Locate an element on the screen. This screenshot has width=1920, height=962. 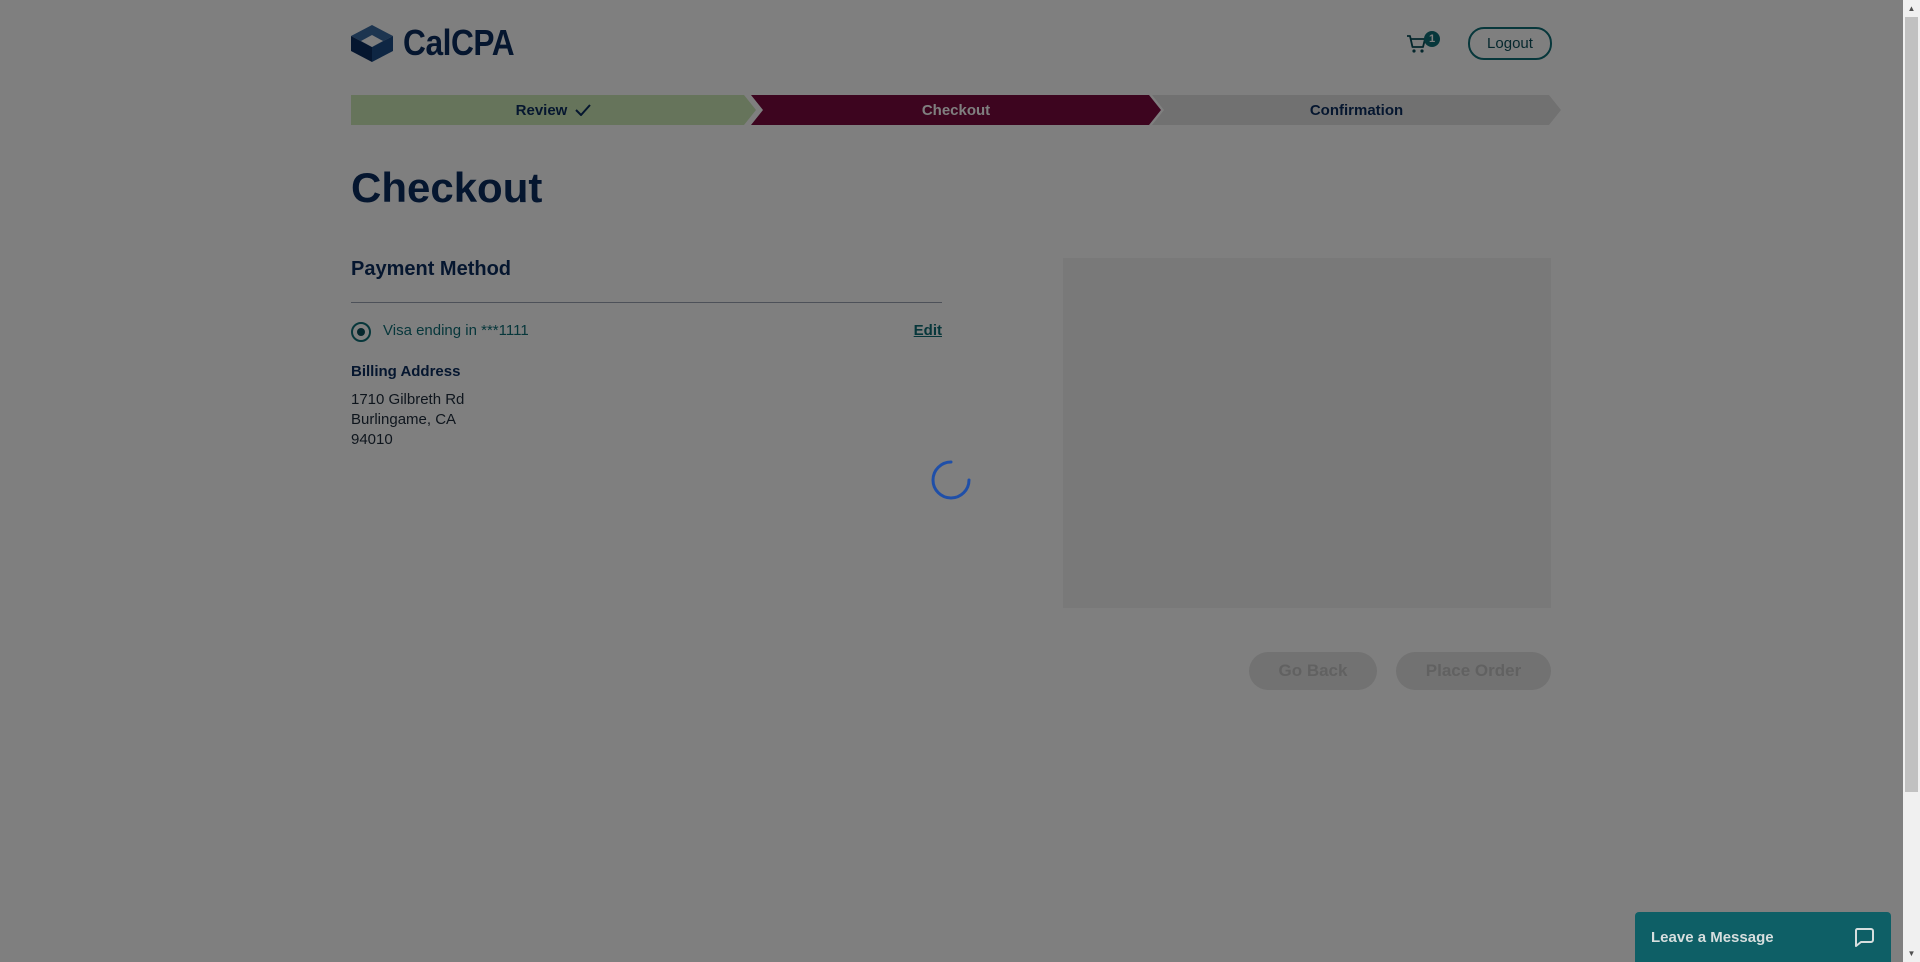
vertical-scrollbar: ▲ ▼ is located at coordinates (1911, 481).